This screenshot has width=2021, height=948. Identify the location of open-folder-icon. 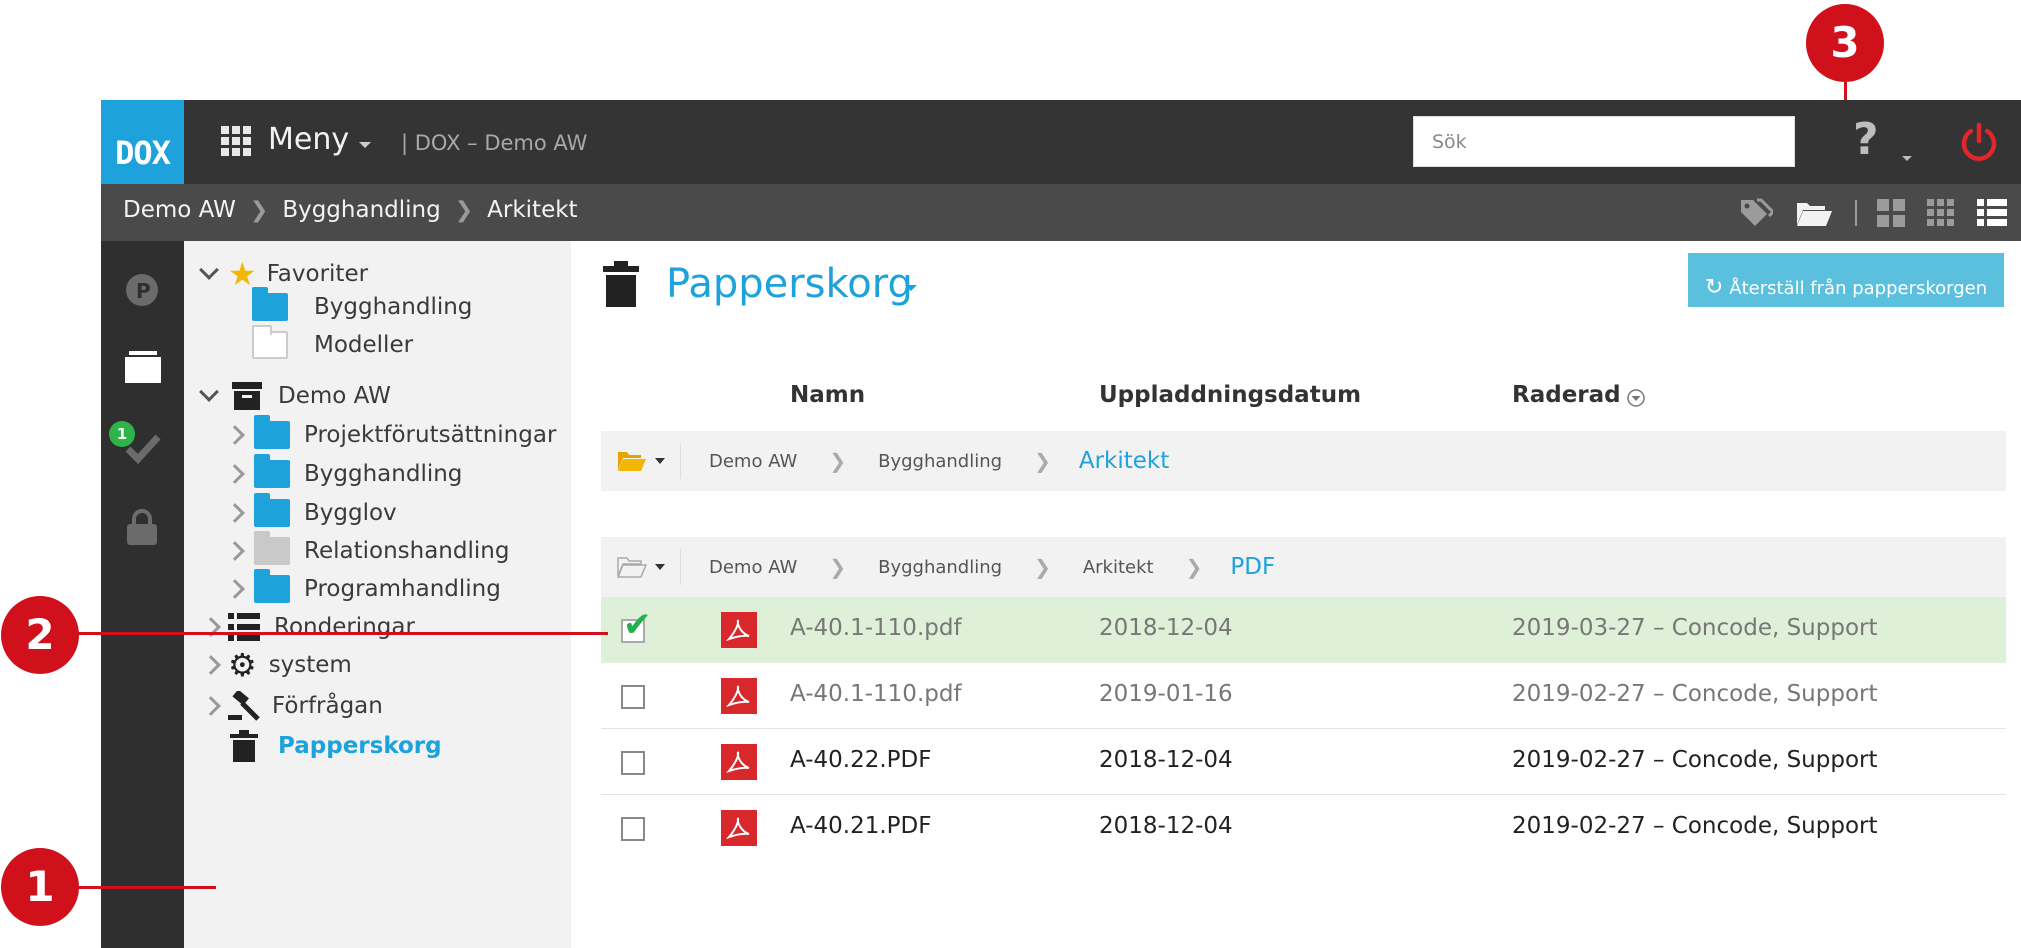
(1814, 213).